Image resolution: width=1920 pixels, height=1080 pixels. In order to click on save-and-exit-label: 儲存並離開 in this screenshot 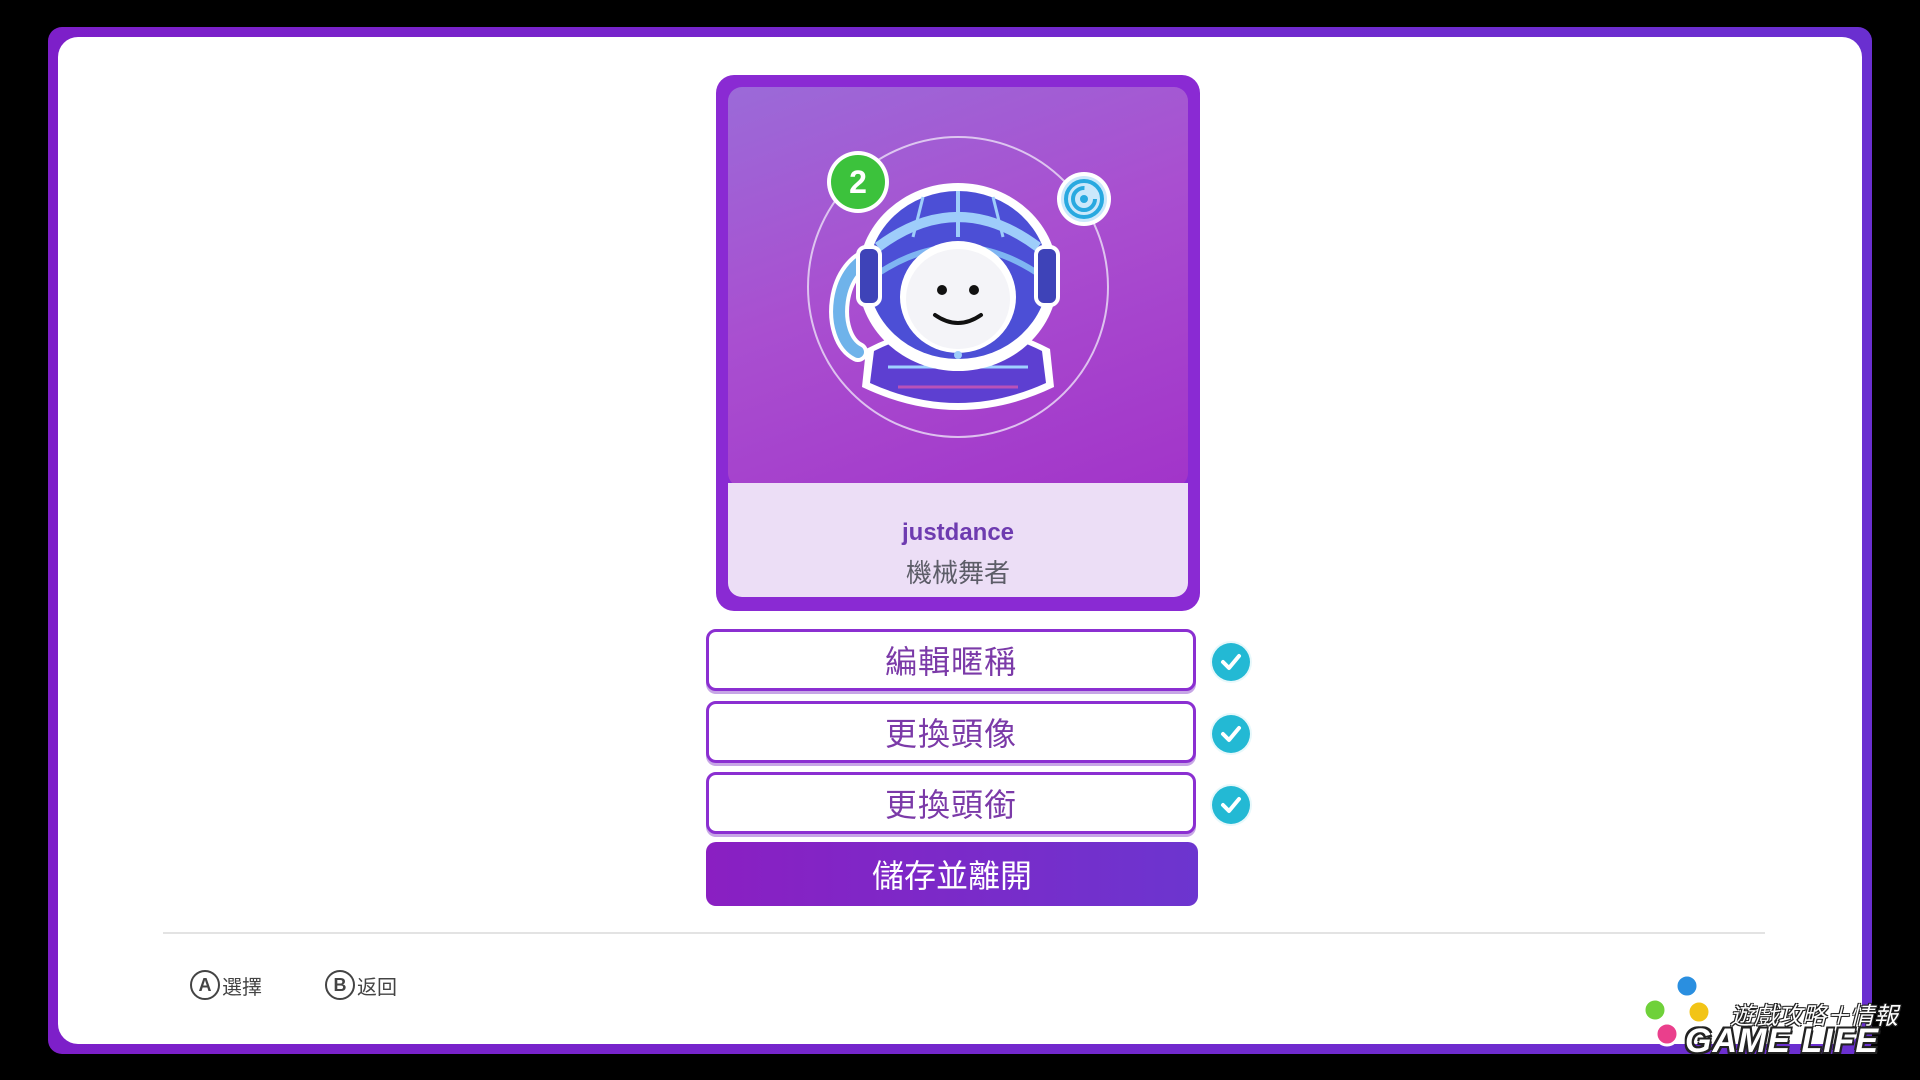, I will do `click(951, 876)`.